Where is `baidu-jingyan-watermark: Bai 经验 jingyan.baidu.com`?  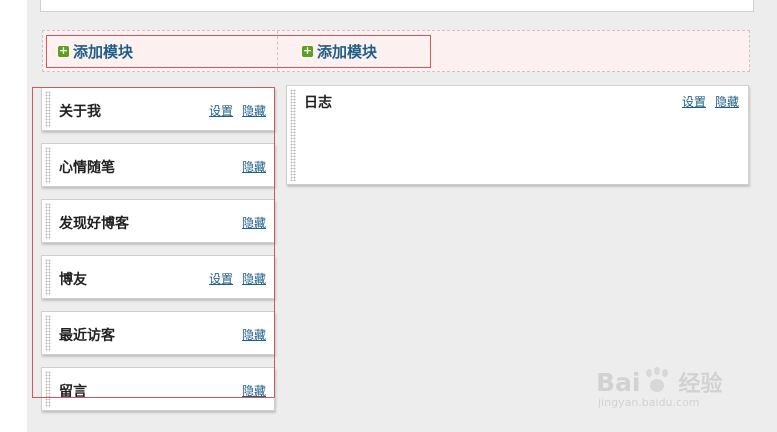 baidu-jingyan-watermark: Bai 经验 jingyan.baidu.com is located at coordinates (676, 380).